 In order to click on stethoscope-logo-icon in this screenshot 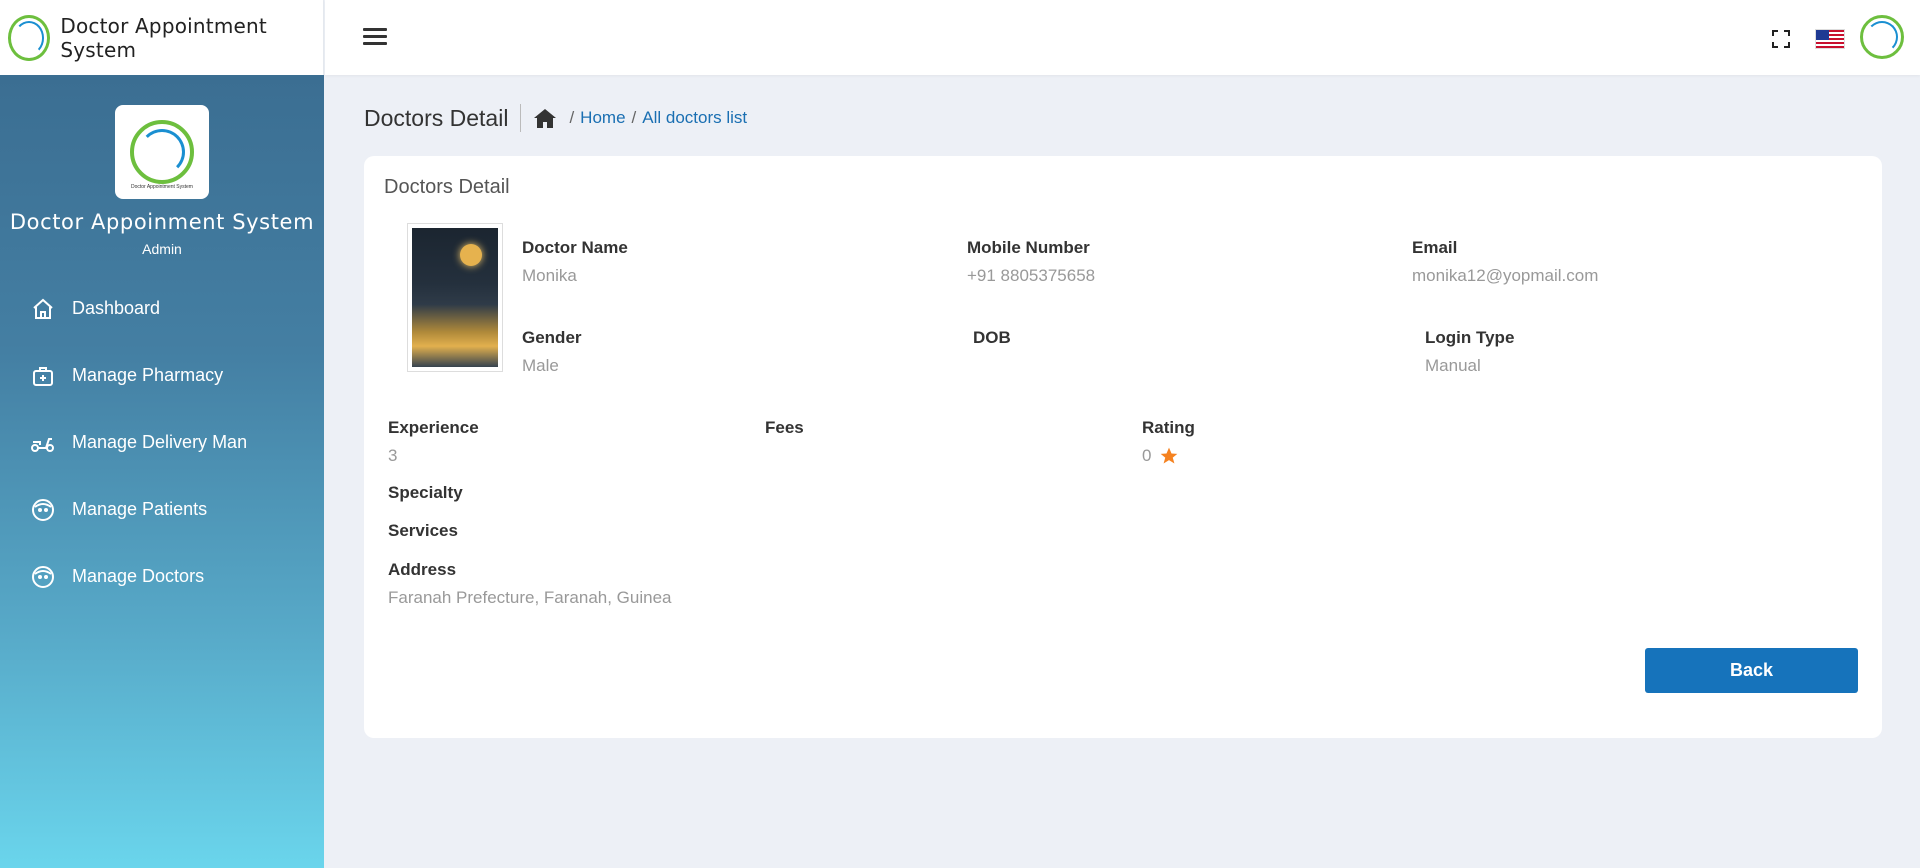, I will do `click(162, 152)`.